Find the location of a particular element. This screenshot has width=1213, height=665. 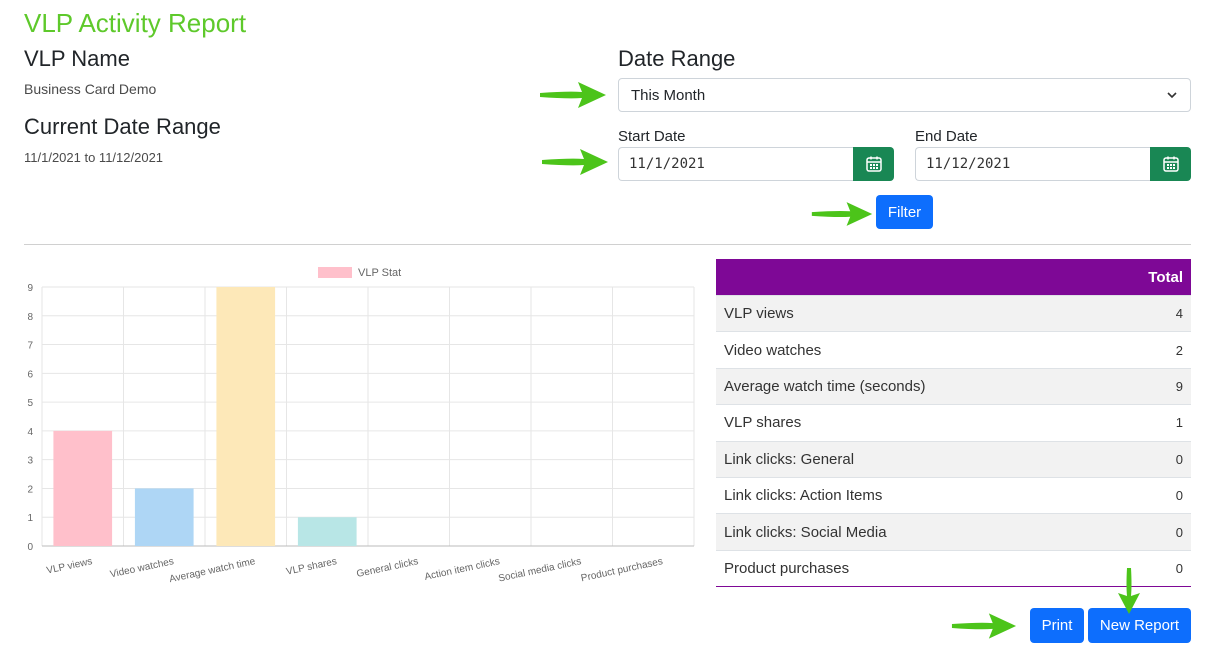

end-date-group: 11/12/2021 is located at coordinates (1053, 164).